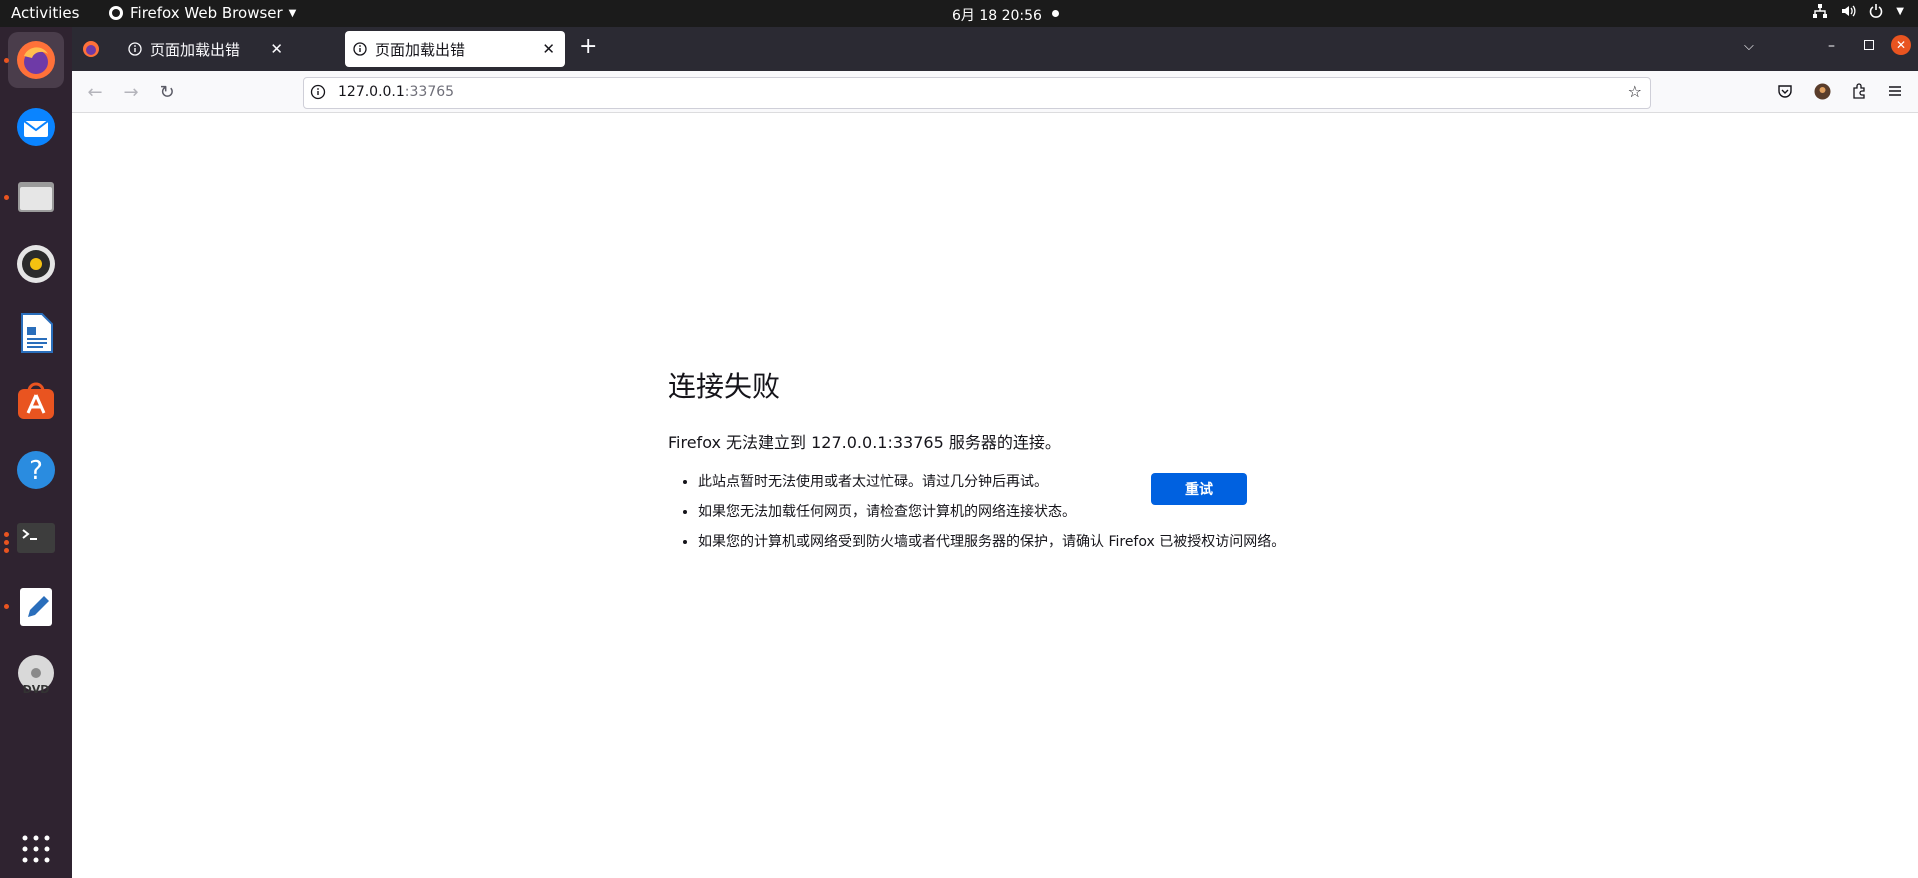 The width and height of the screenshot is (1918, 878). I want to click on firefox-small-icon, so click(116, 13).